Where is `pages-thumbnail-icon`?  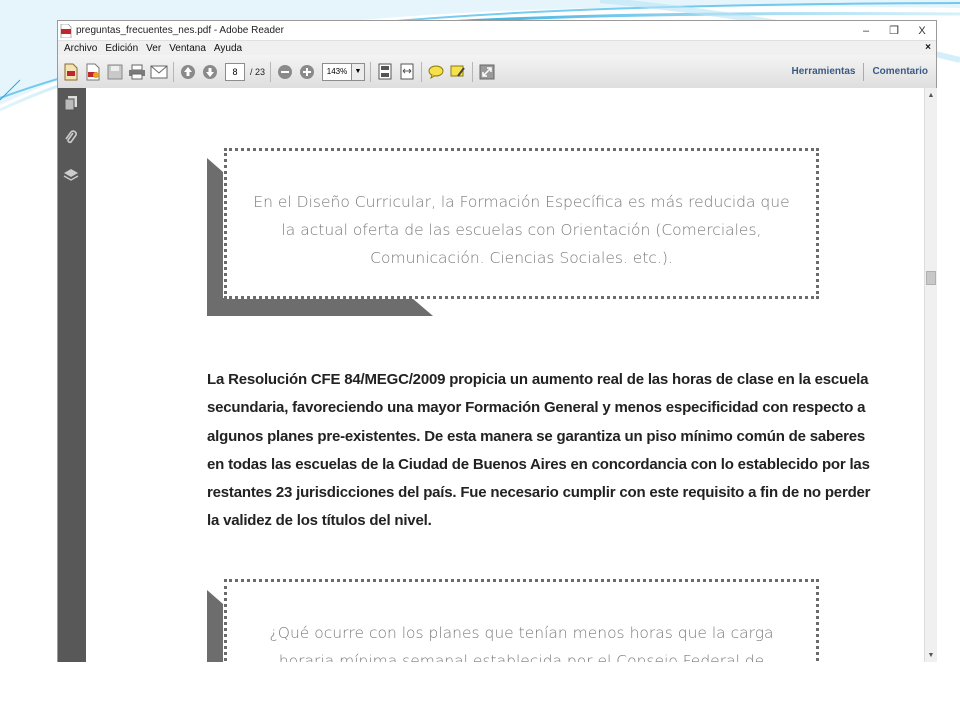
pages-thumbnail-icon is located at coordinates (71, 103).